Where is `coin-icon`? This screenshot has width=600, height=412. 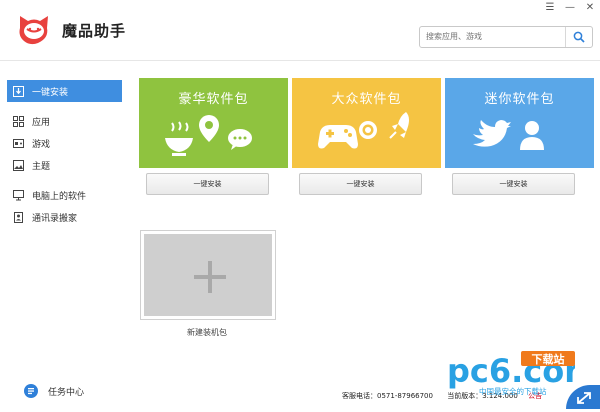 coin-icon is located at coordinates (368, 130).